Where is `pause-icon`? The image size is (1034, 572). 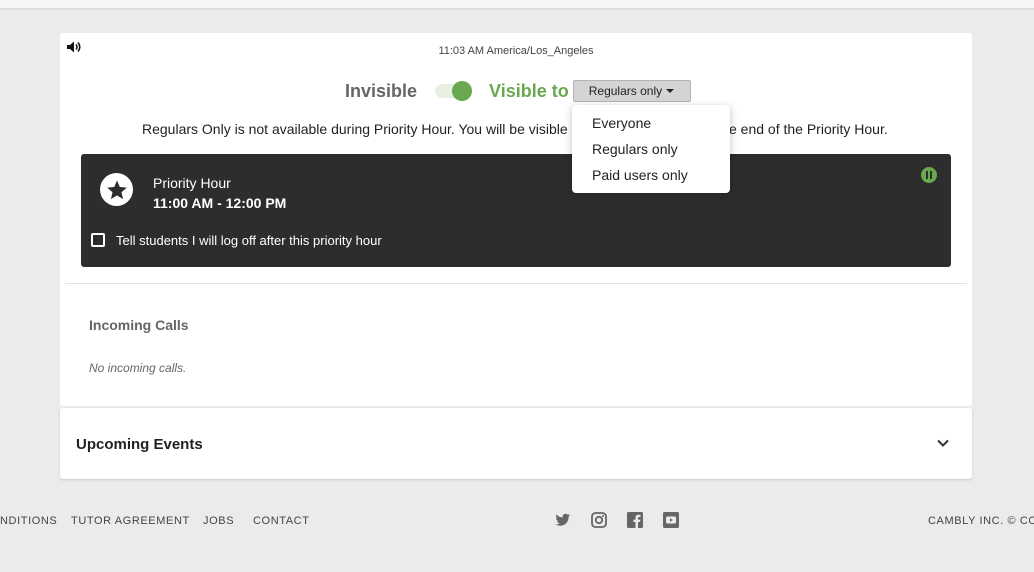
pause-icon is located at coordinates (929, 175).